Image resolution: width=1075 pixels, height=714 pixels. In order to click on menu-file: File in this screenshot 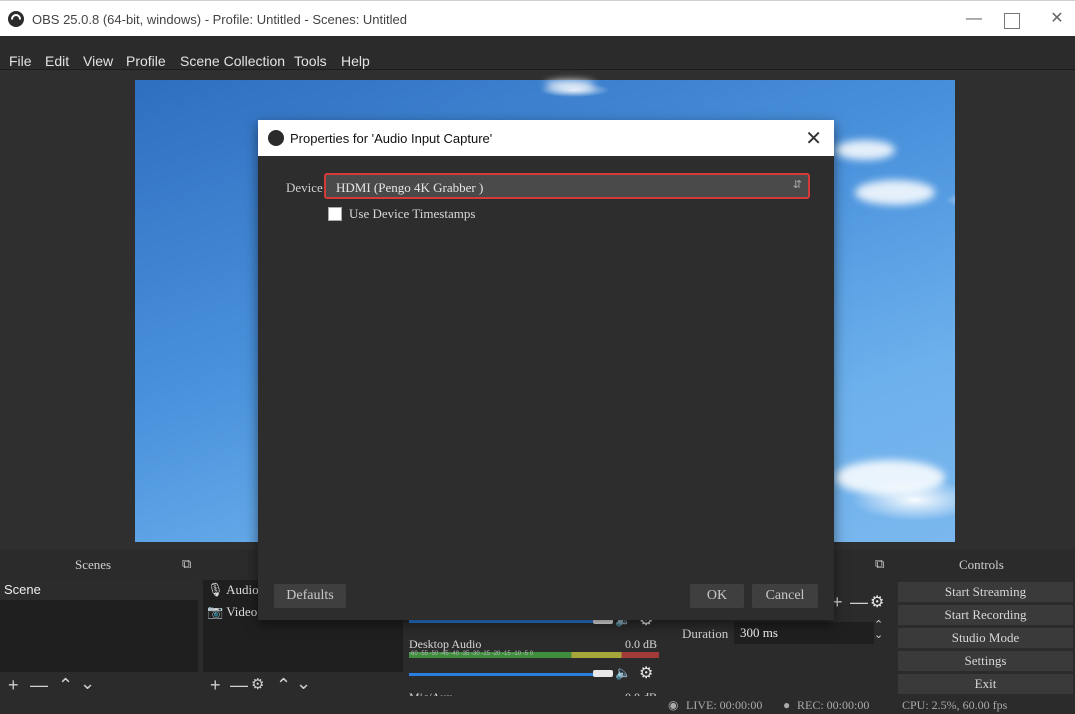, I will do `click(20, 61)`.